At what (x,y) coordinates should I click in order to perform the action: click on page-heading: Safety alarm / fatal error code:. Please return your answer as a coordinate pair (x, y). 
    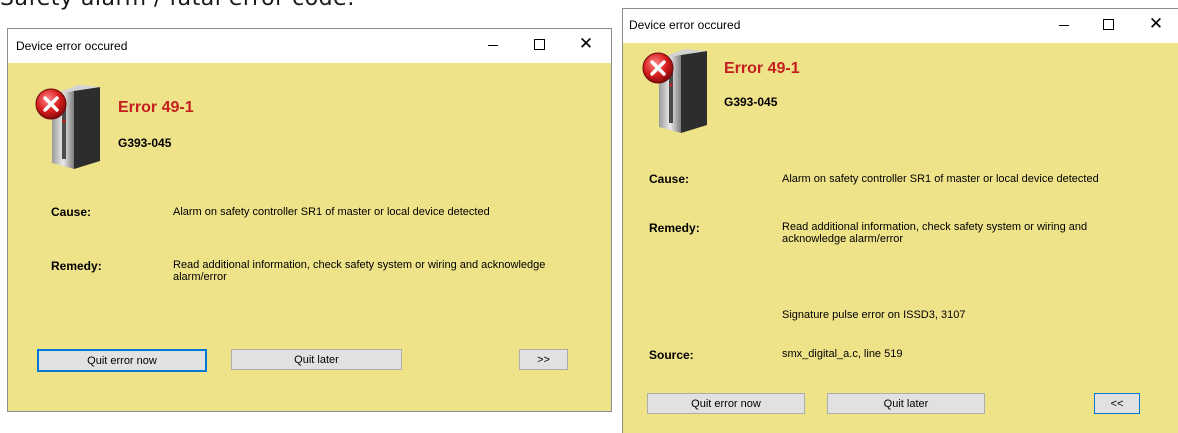
    Looking at the image, I should click on (177, 5).